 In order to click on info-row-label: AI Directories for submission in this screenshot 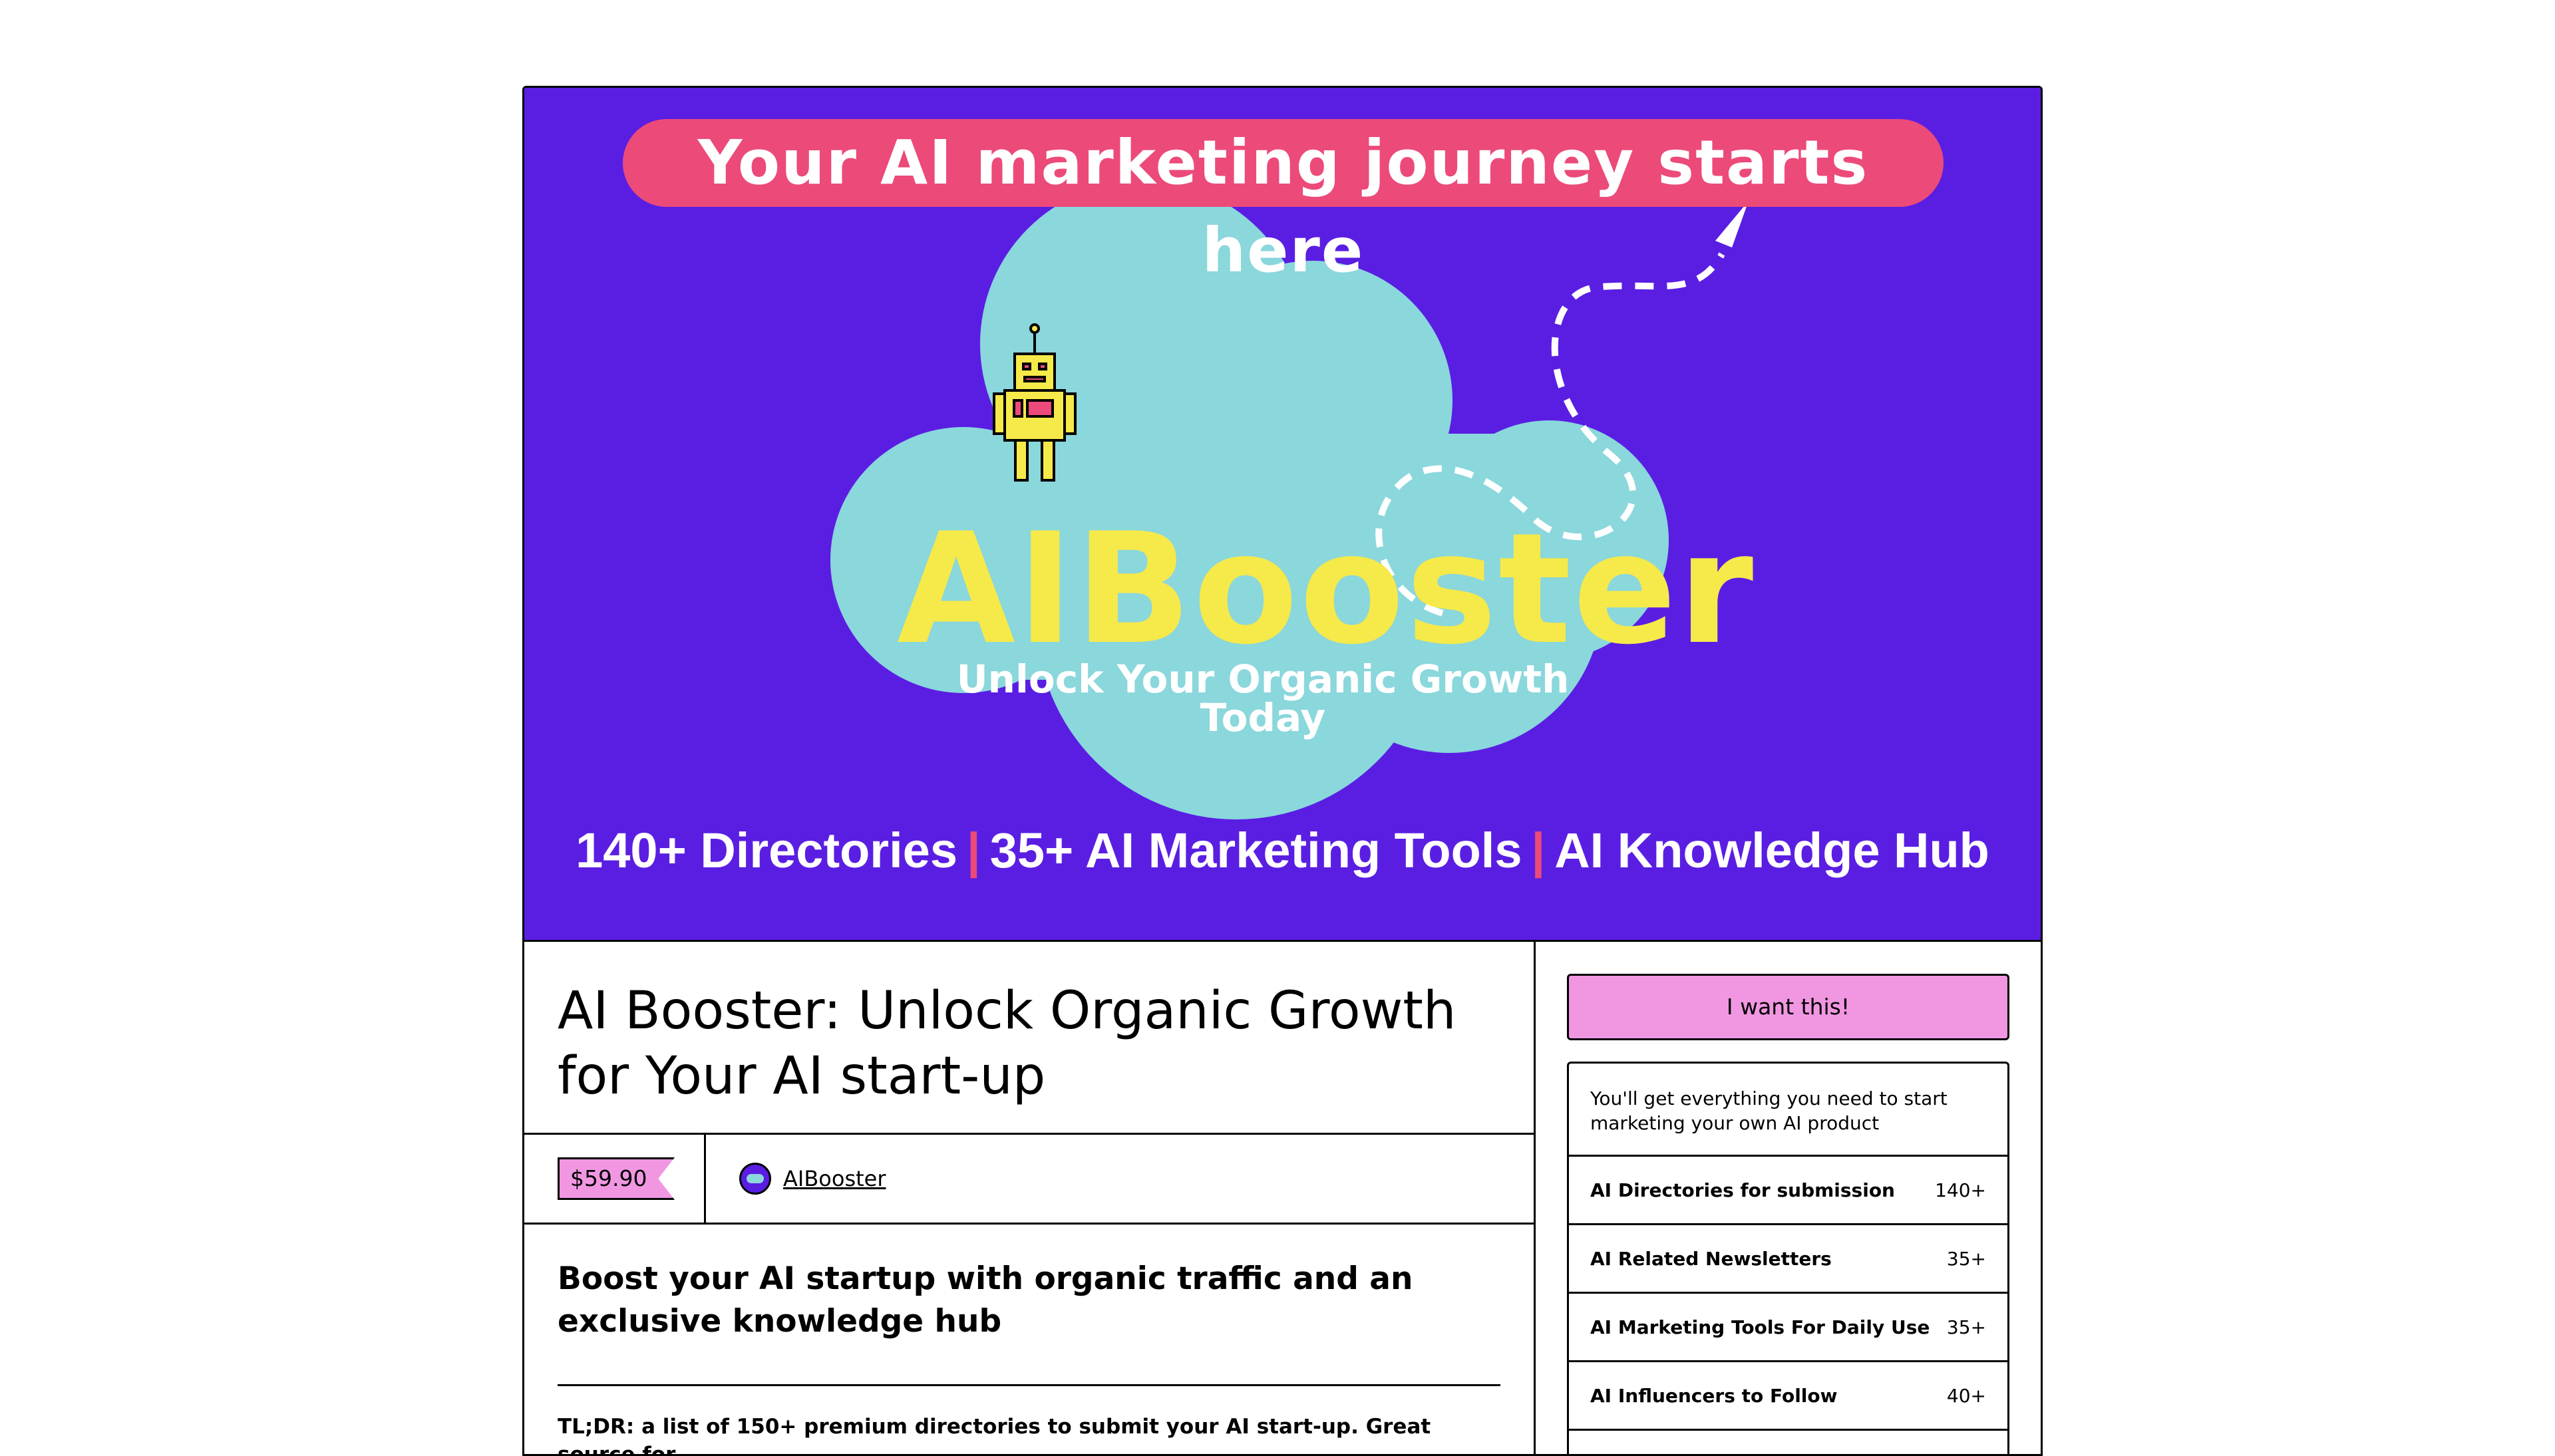, I will do `click(1742, 1190)`.